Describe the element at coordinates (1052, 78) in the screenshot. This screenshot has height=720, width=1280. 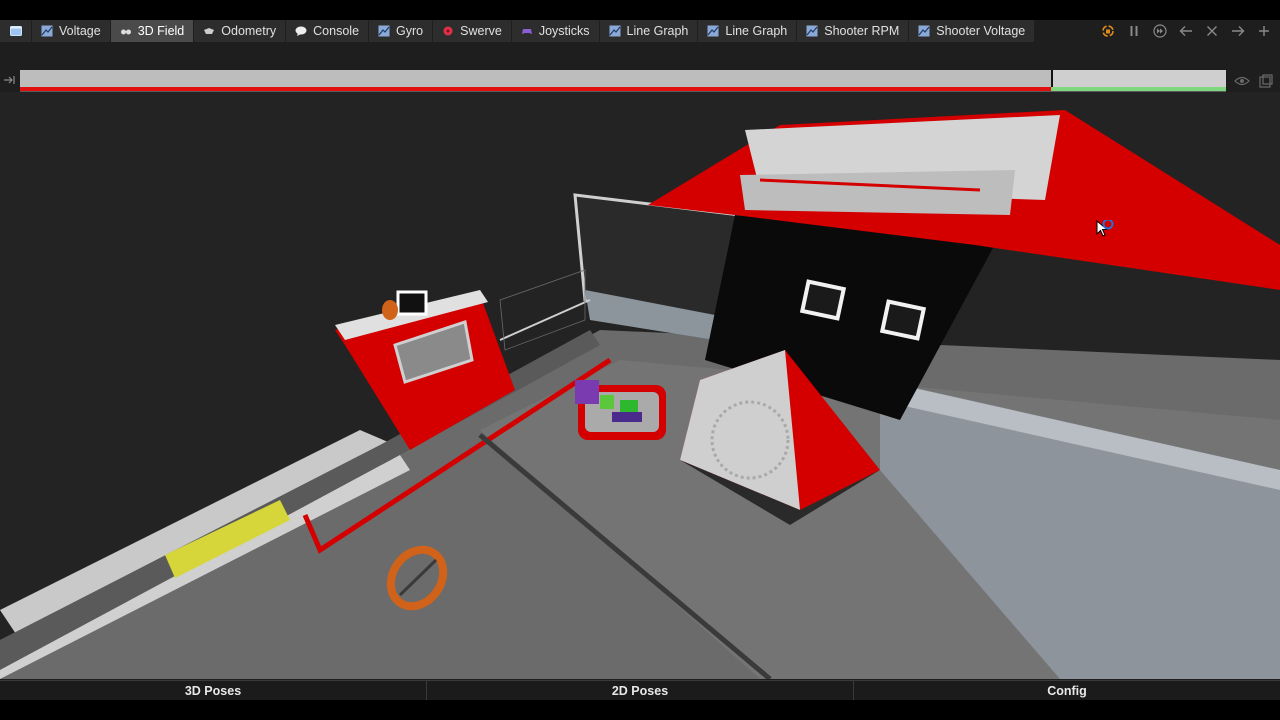
I see `timeline-cursor` at that location.